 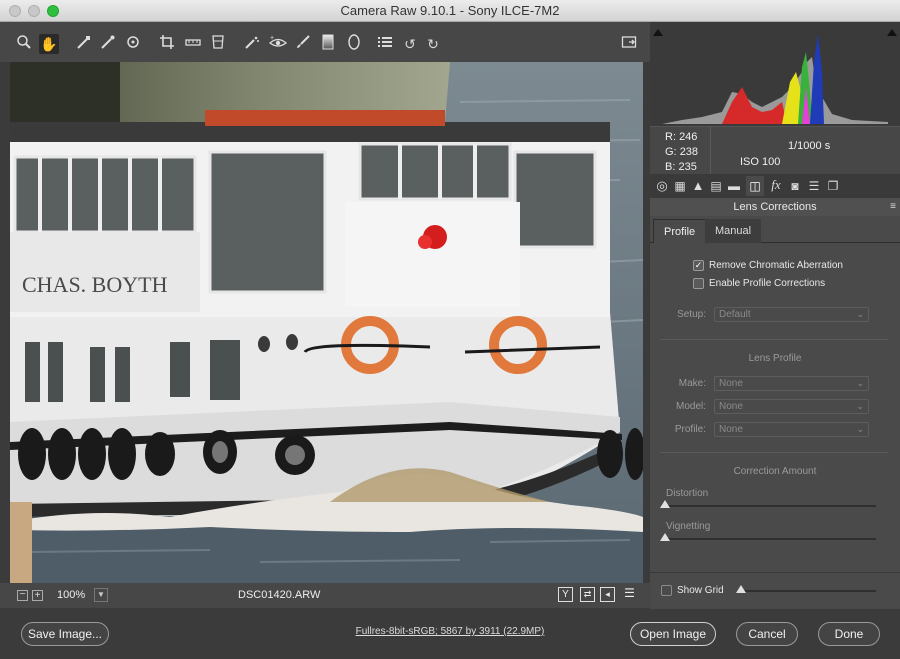 I want to click on setup-value: Default, so click(x=735, y=314).